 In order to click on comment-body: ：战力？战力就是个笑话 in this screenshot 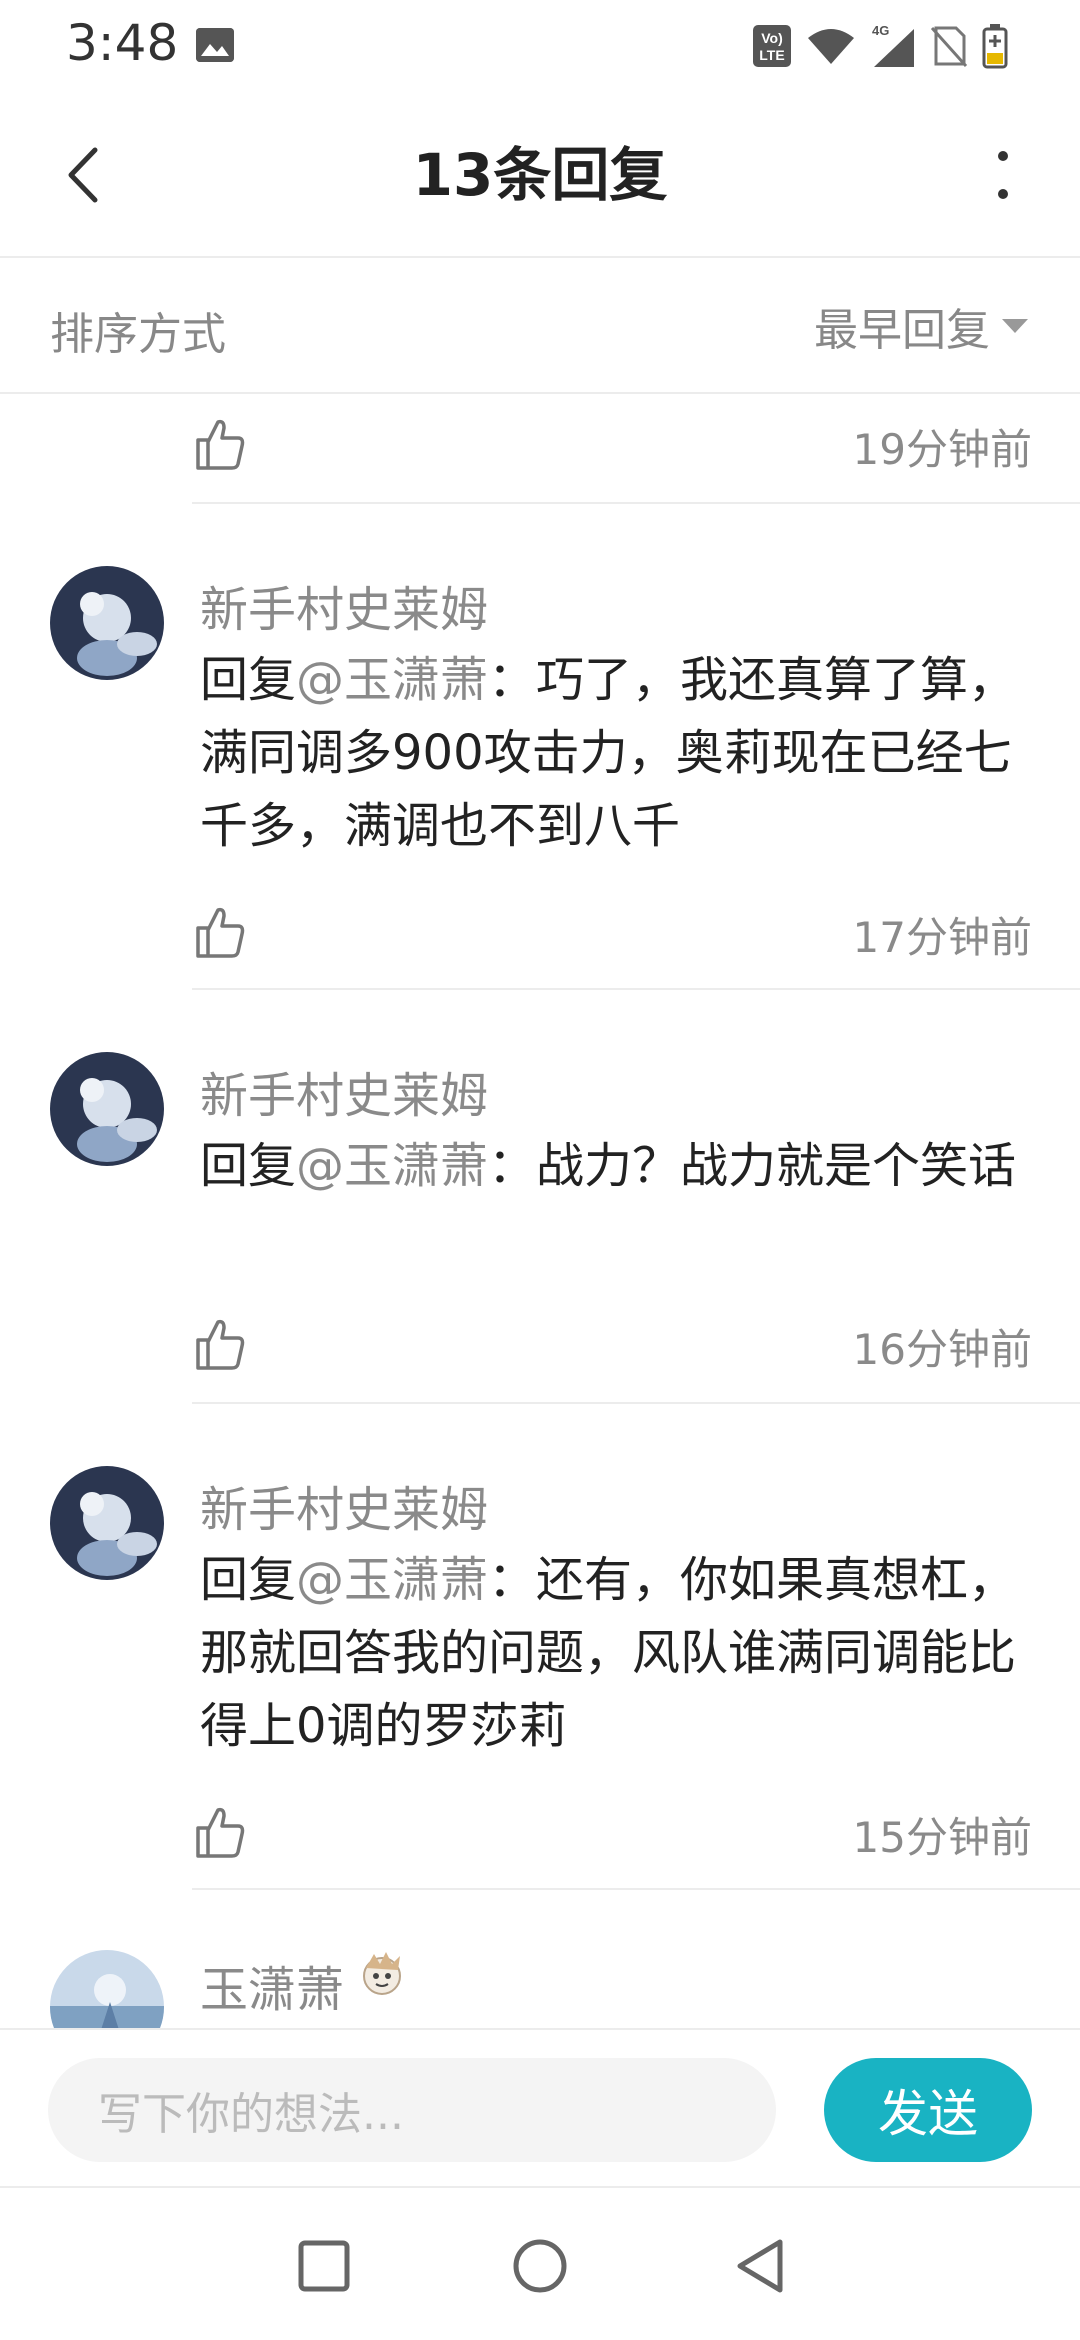, I will do `click(752, 1166)`.